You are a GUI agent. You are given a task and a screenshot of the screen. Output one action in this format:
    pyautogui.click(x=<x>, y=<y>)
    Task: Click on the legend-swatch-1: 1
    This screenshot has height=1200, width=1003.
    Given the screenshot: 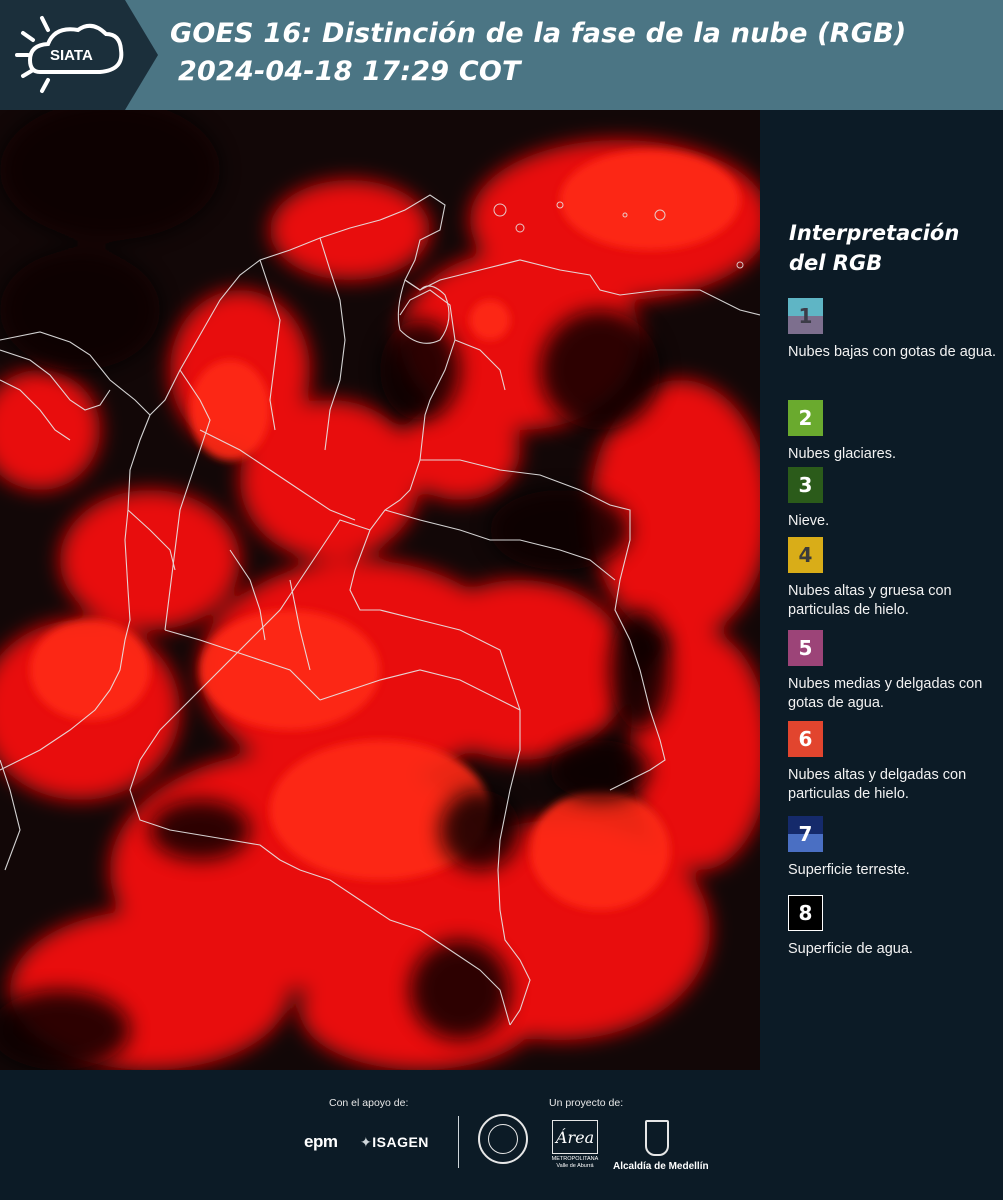 What is the action you would take?
    pyautogui.click(x=805, y=316)
    